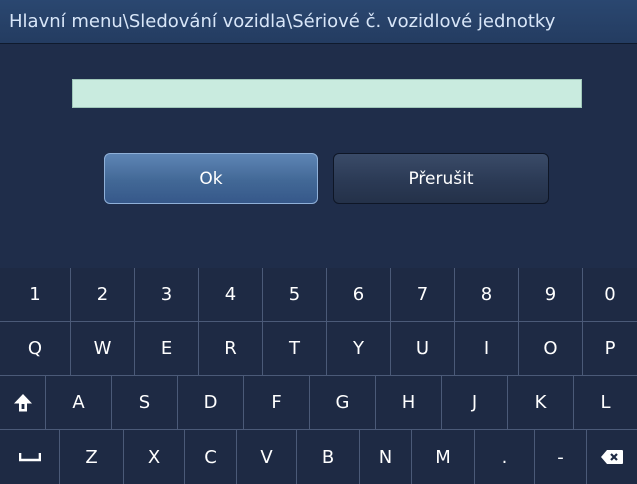  Describe the element at coordinates (487, 349) in the screenshot. I see `key-i: I` at that location.